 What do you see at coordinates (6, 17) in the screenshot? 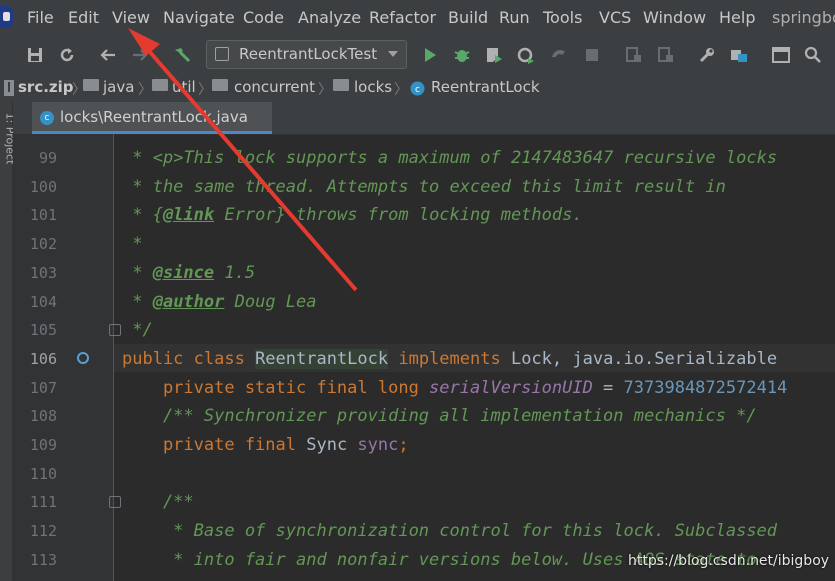
I see `app-logo-icon` at bounding box center [6, 17].